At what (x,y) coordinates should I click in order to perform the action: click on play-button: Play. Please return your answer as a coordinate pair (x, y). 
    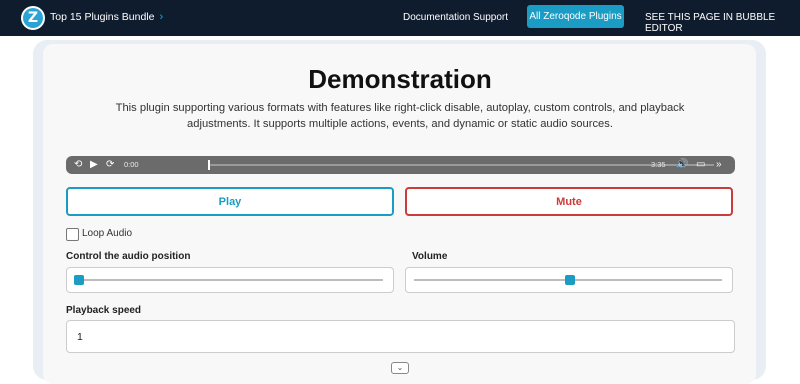
    Looking at the image, I should click on (230, 201).